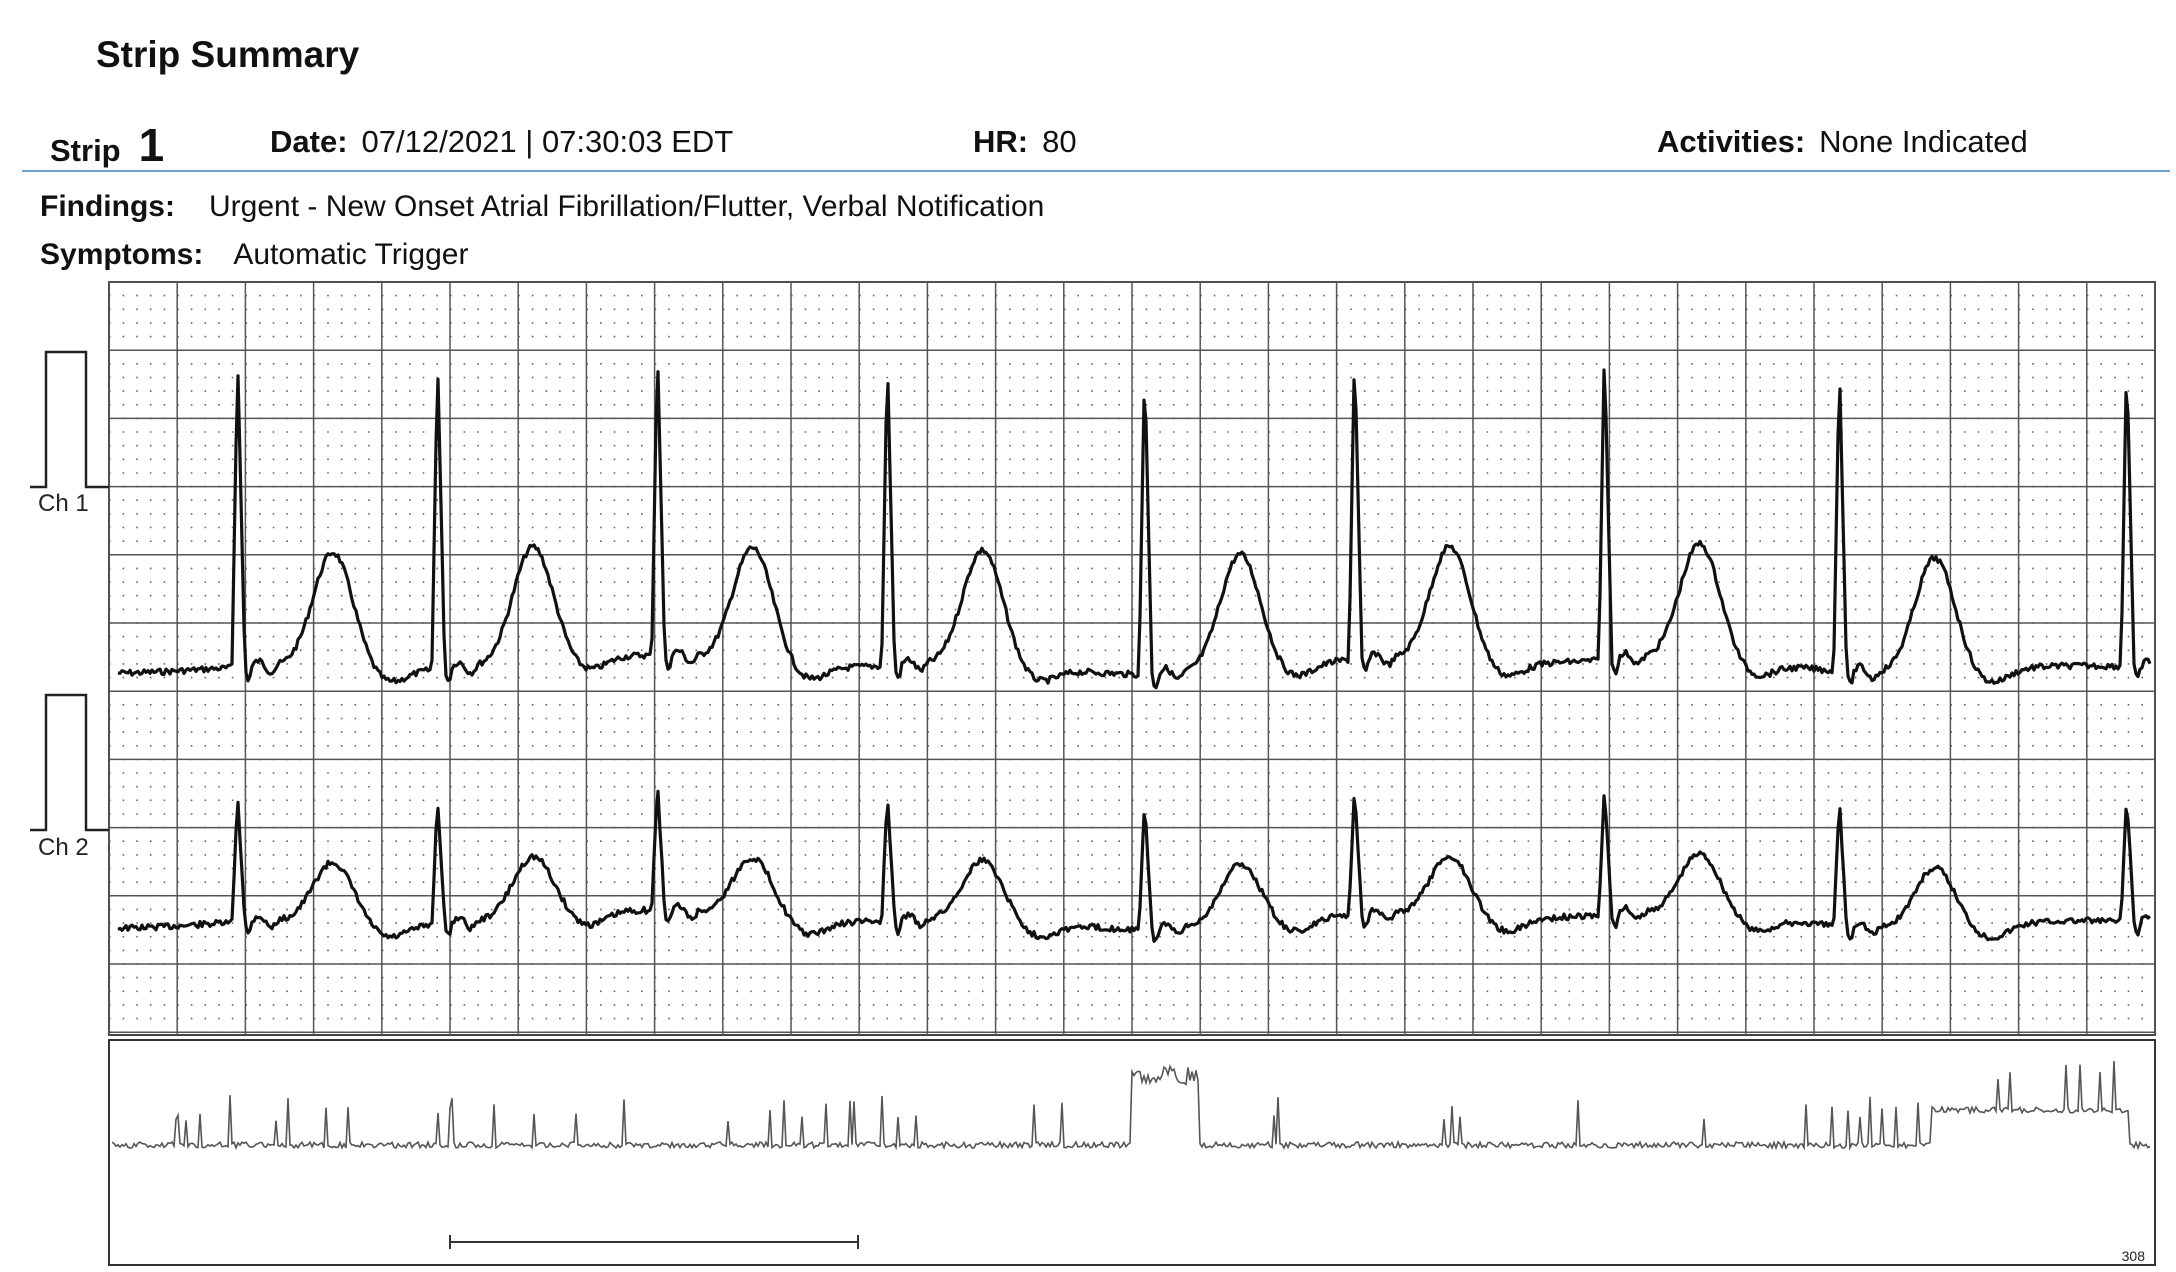  I want to click on strip-label: Strip, so click(85, 150).